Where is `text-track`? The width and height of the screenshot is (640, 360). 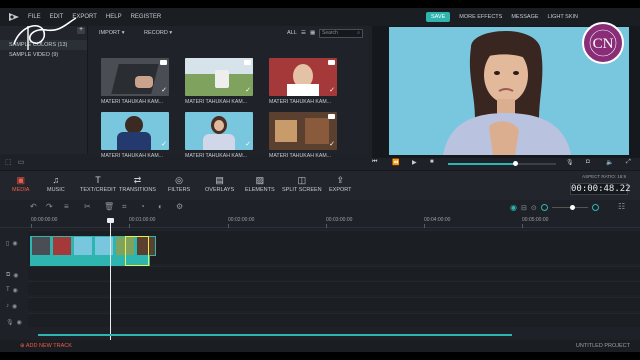 text-track is located at coordinates (334, 288).